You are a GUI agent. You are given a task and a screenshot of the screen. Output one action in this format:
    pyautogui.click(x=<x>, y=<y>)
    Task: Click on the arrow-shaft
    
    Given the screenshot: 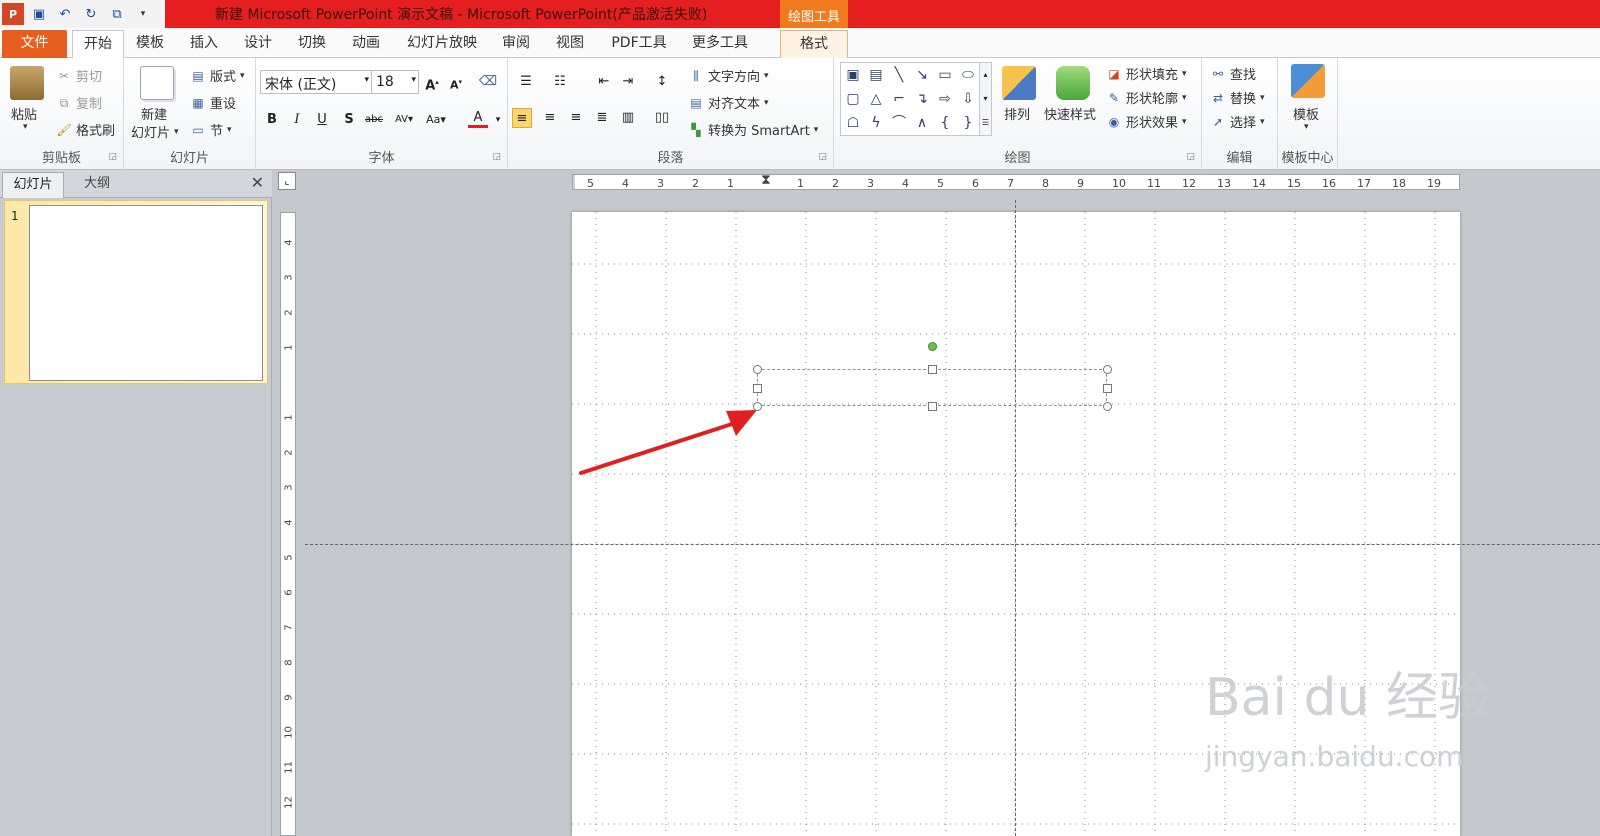 What is the action you would take?
    pyautogui.click(x=656, y=448)
    